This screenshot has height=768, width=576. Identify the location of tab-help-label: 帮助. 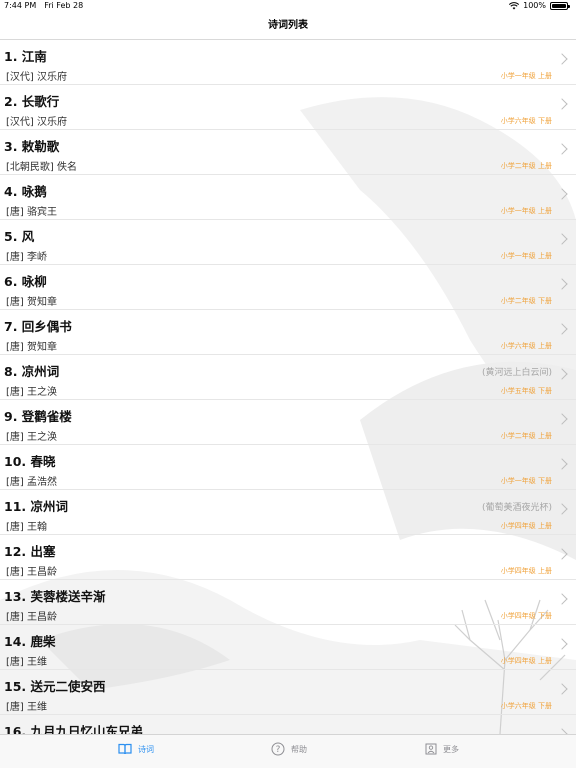
(299, 749).